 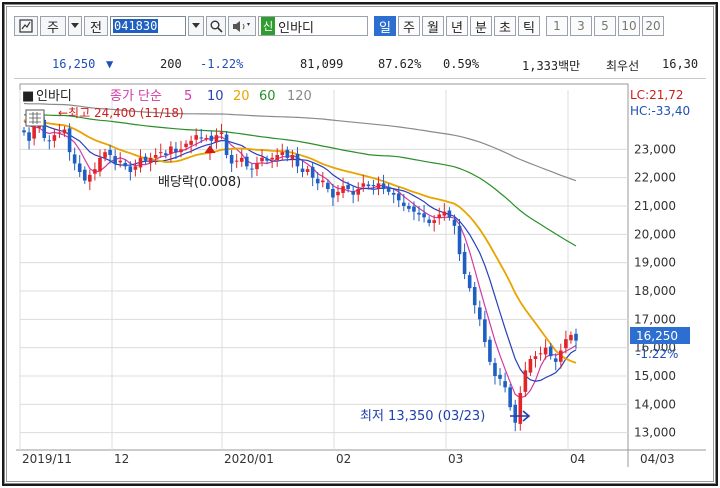 I want to click on low-price-annotation: 최저 13,350 (03/23), so click(x=422, y=416).